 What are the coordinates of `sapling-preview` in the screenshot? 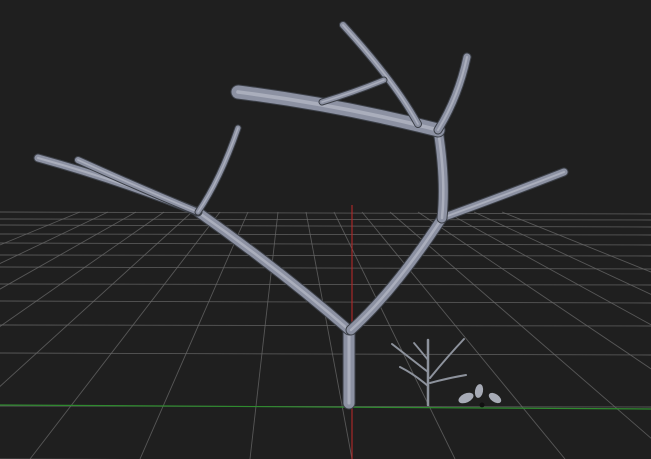 It's located at (447, 373).